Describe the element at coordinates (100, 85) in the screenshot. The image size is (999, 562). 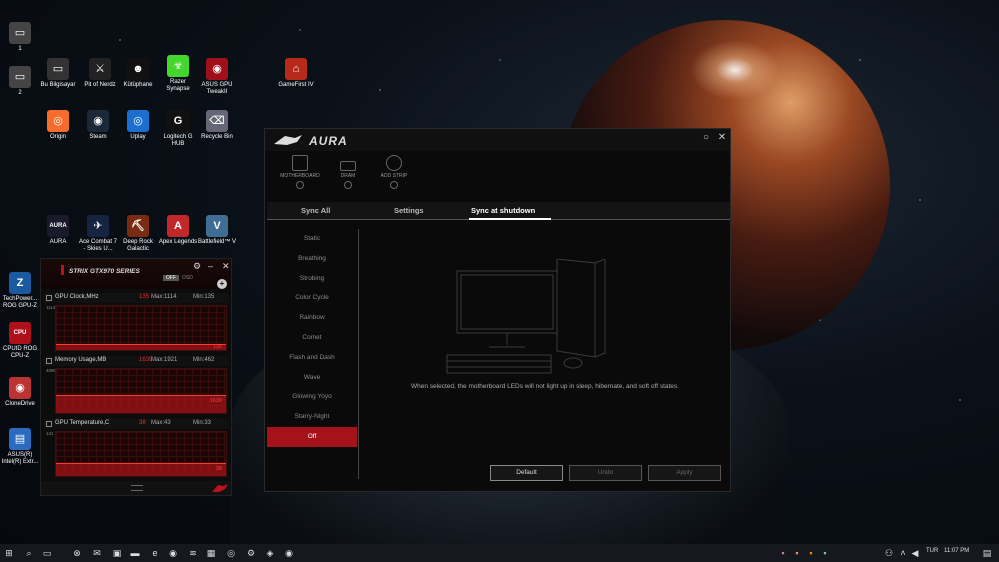
I see `desktop-icon-label: Pit of Nerdz` at that location.